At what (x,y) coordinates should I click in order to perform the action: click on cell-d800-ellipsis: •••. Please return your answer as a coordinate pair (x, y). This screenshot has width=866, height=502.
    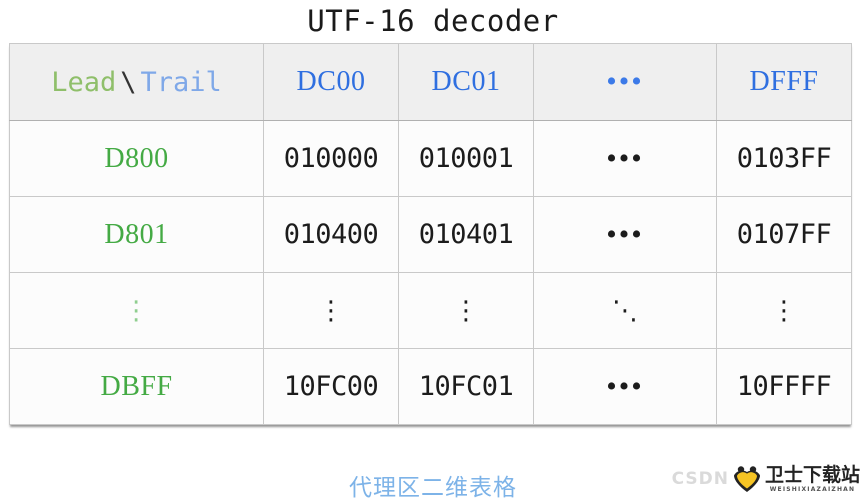
    Looking at the image, I should click on (625, 158).